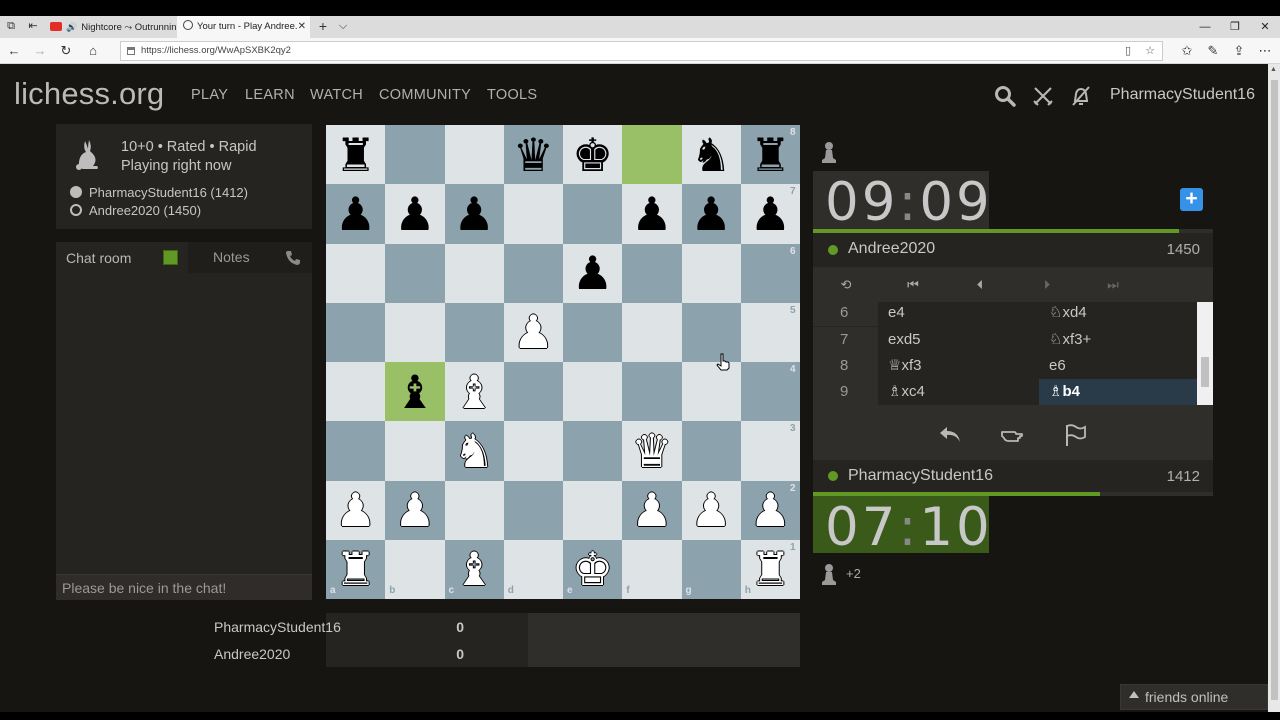 This screenshot has width=1280, height=720. I want to click on board-square-g6, so click(711, 273).